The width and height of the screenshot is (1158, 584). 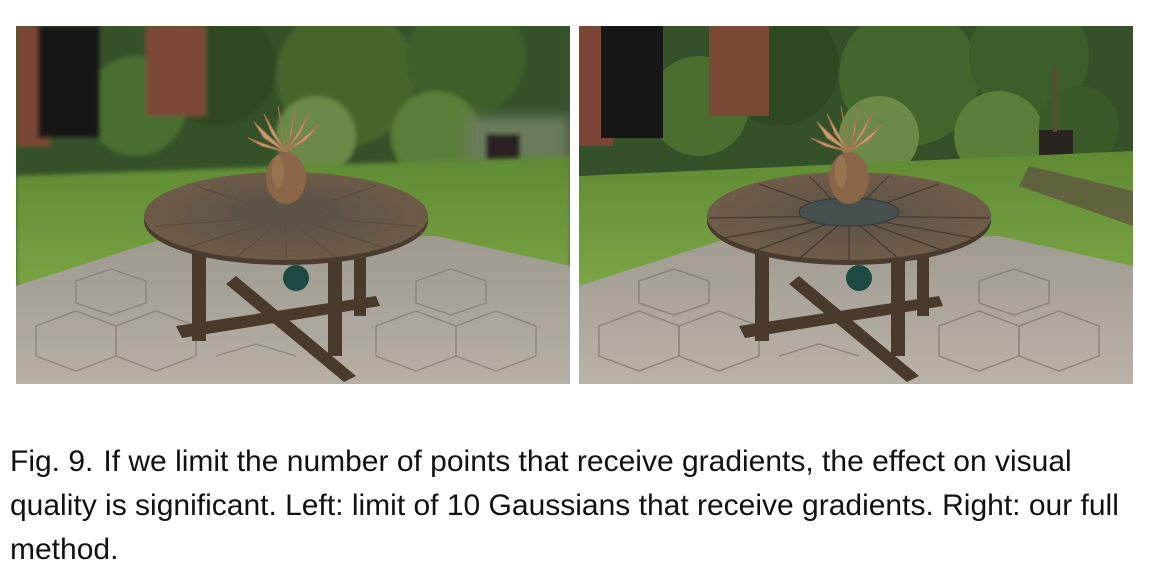 I want to click on figure-label: Fig. 9., so click(x=52, y=461).